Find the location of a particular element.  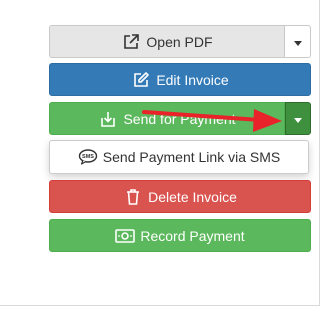

money-icon is located at coordinates (125, 236).